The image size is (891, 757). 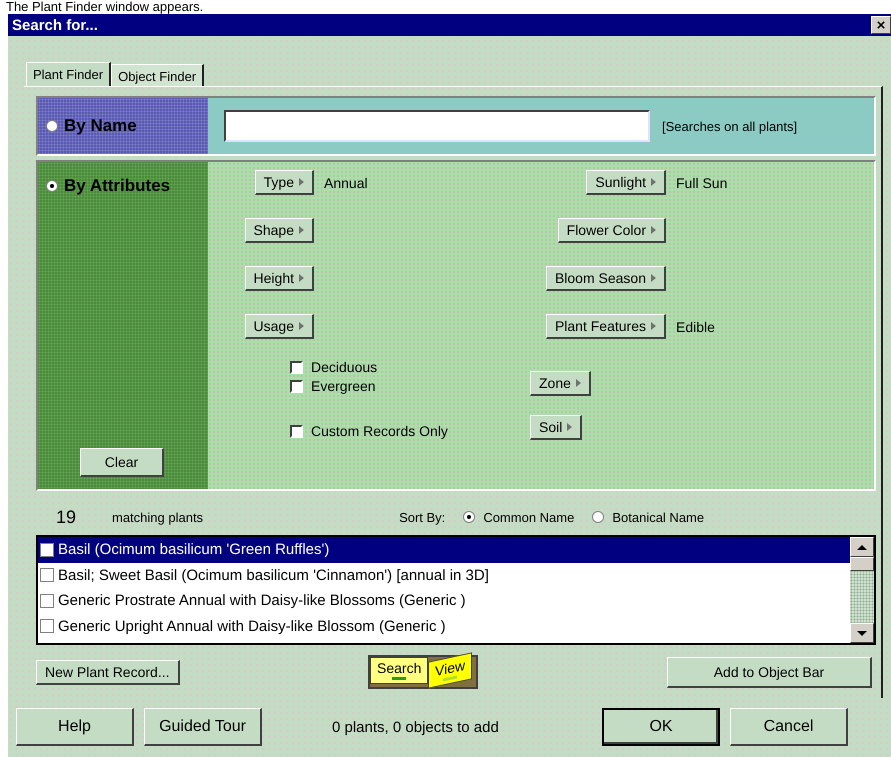 What do you see at coordinates (66, 517) in the screenshot?
I see `match-count: 19` at bounding box center [66, 517].